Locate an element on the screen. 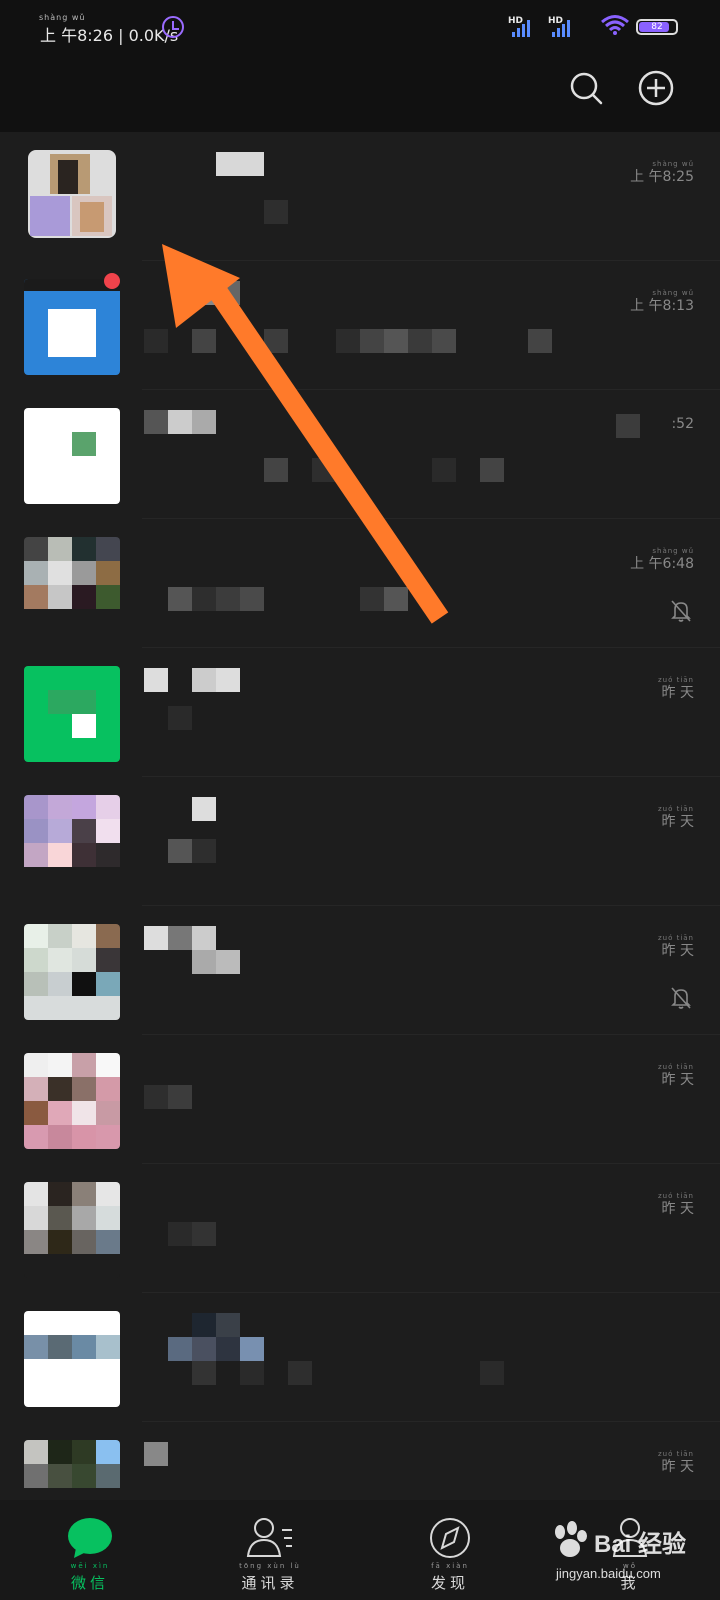 Image resolution: width=720 pixels, height=1600 pixels. tab-label: 微信 is located at coordinates (89, 1583).